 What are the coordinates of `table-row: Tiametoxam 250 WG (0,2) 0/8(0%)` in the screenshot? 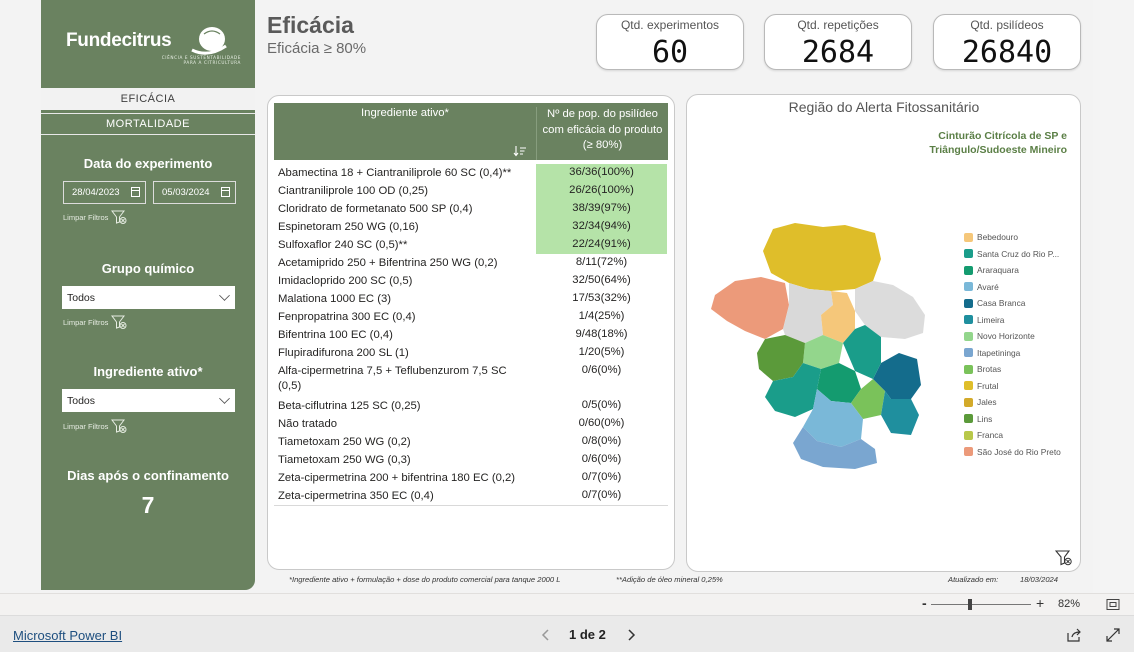 It's located at (471, 442).